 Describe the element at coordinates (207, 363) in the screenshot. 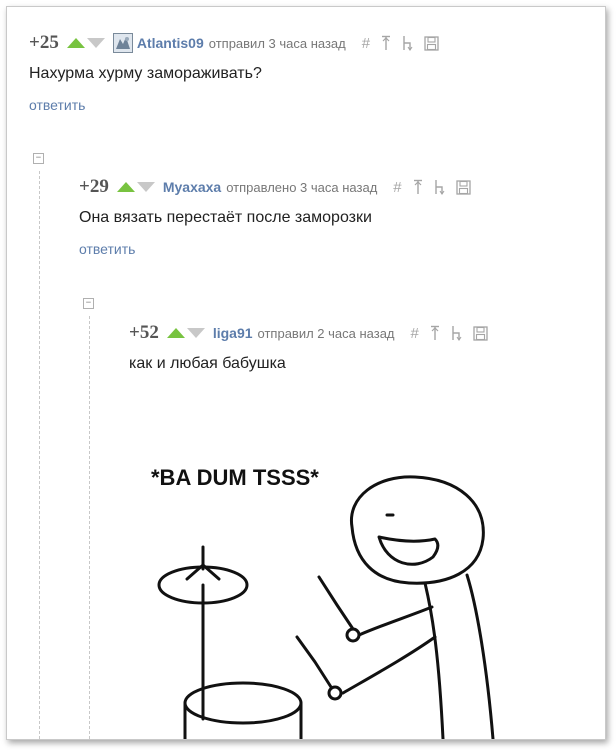

I see `comment-text: как и любая бабушка` at that location.